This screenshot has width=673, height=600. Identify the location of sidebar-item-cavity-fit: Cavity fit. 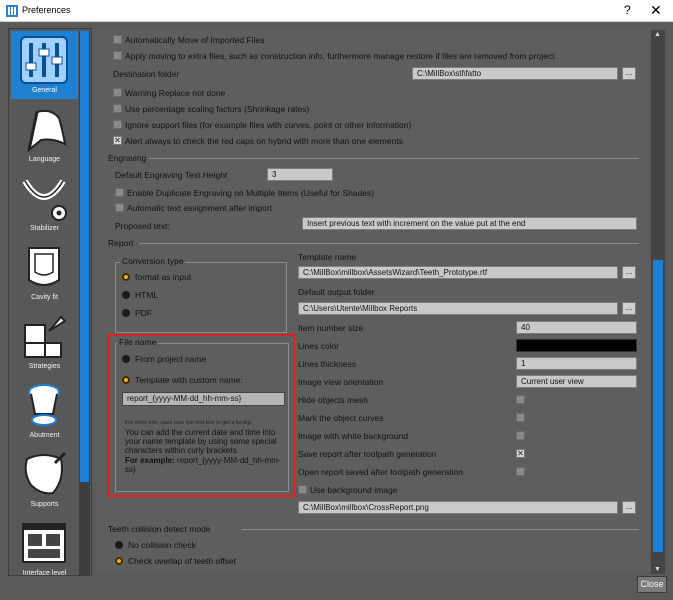
(44, 272).